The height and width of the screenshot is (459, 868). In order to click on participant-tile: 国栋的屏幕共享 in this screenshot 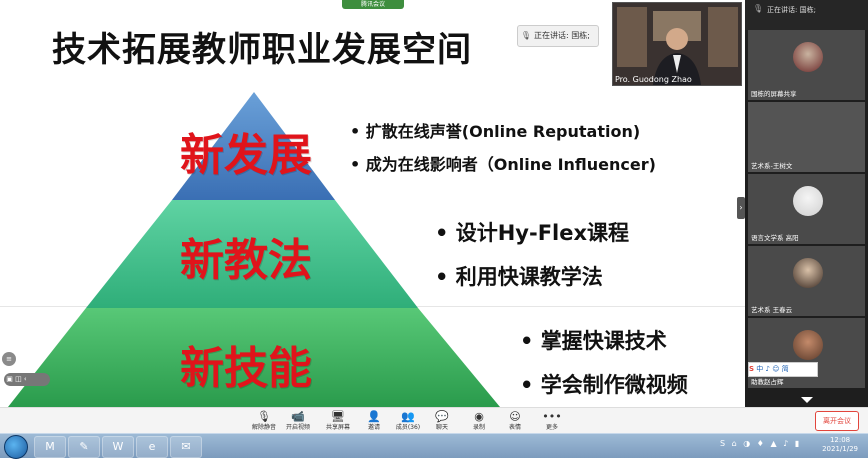, I will do `click(806, 65)`.